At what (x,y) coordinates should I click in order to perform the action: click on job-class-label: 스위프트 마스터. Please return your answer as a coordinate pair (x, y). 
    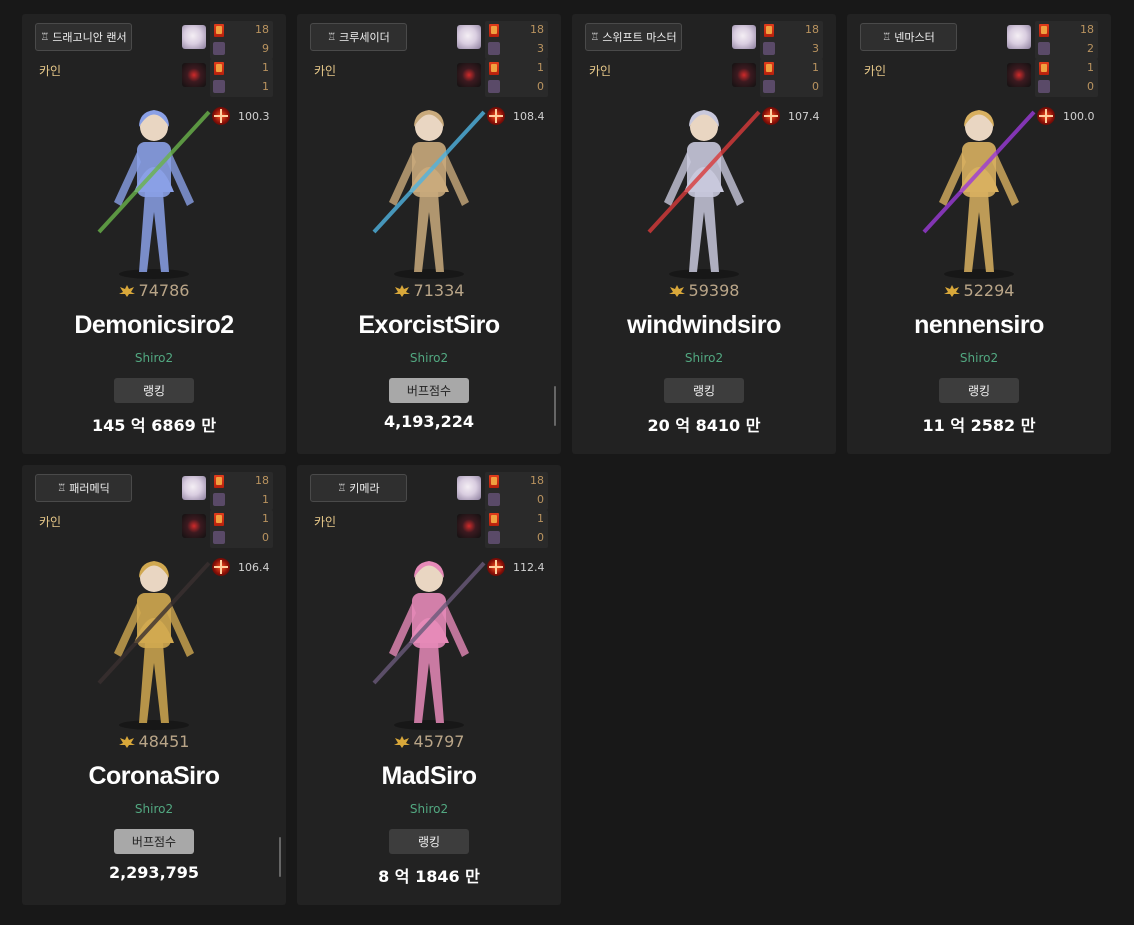
    Looking at the image, I should click on (639, 37).